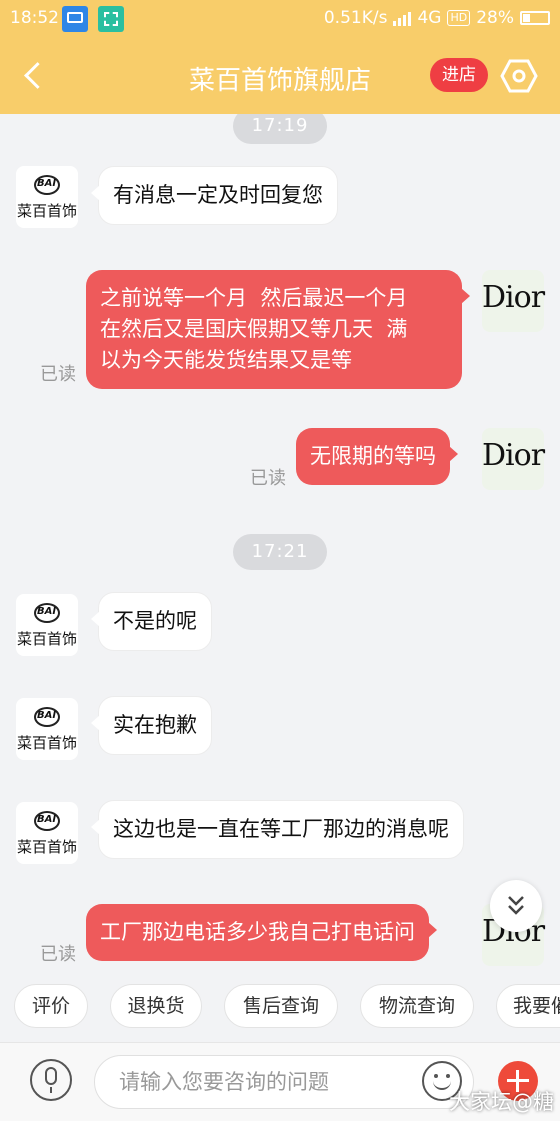  I want to click on message-input: 请输入您要咨询的问题, so click(284, 1082).